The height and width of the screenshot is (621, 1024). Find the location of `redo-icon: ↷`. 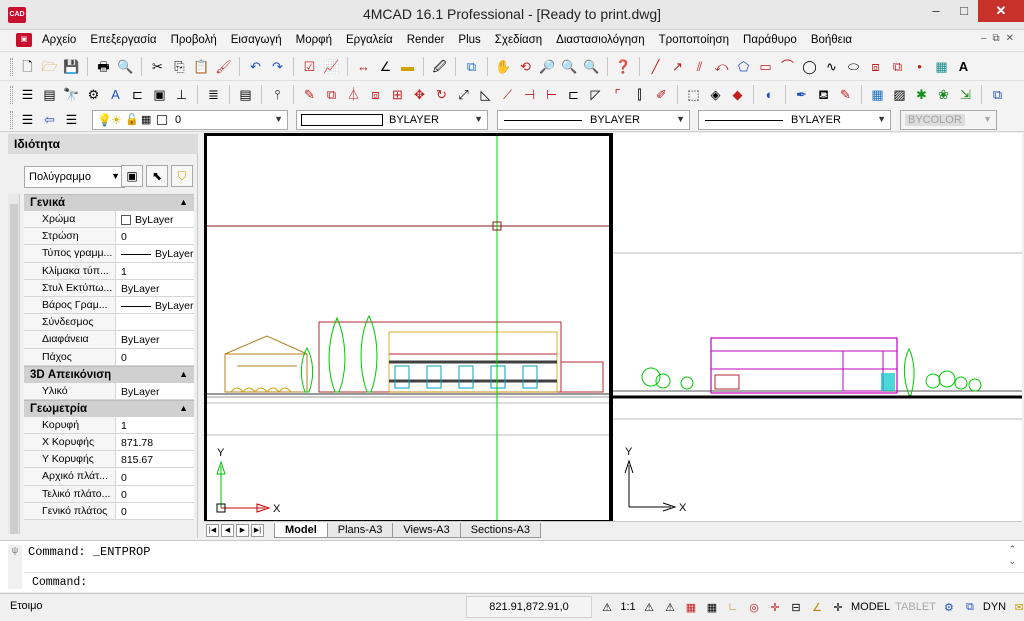

redo-icon: ↷ is located at coordinates (277, 66).